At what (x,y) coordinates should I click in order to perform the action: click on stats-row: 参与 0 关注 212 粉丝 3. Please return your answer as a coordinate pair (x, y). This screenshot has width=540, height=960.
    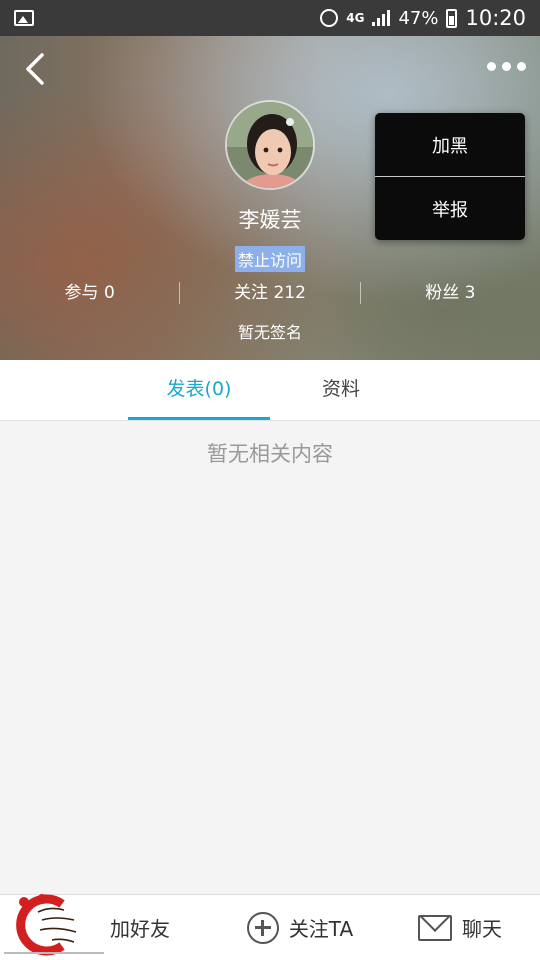
    Looking at the image, I should click on (270, 293).